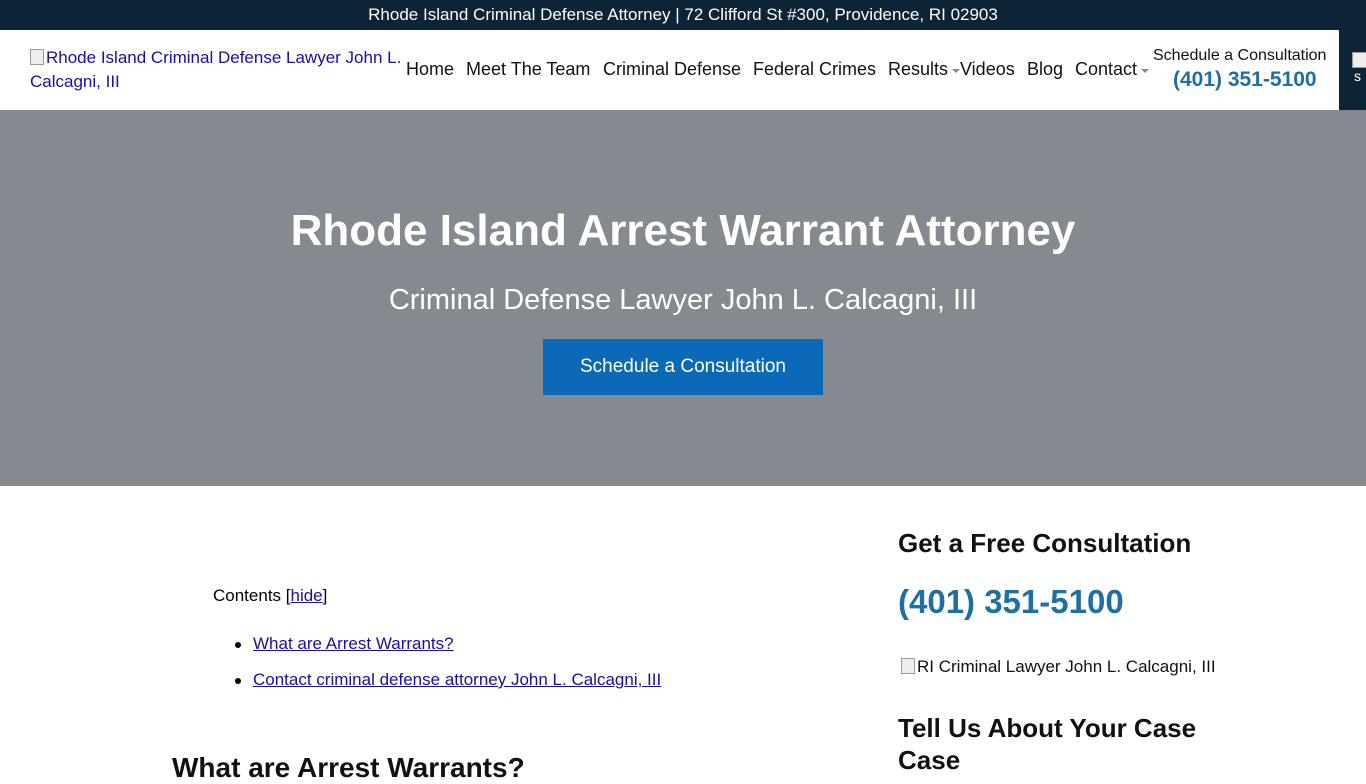 Image resolution: width=1366 pixels, height=784 pixels. I want to click on nav-item-meet-the-team: Meet The Team, so click(528, 69).